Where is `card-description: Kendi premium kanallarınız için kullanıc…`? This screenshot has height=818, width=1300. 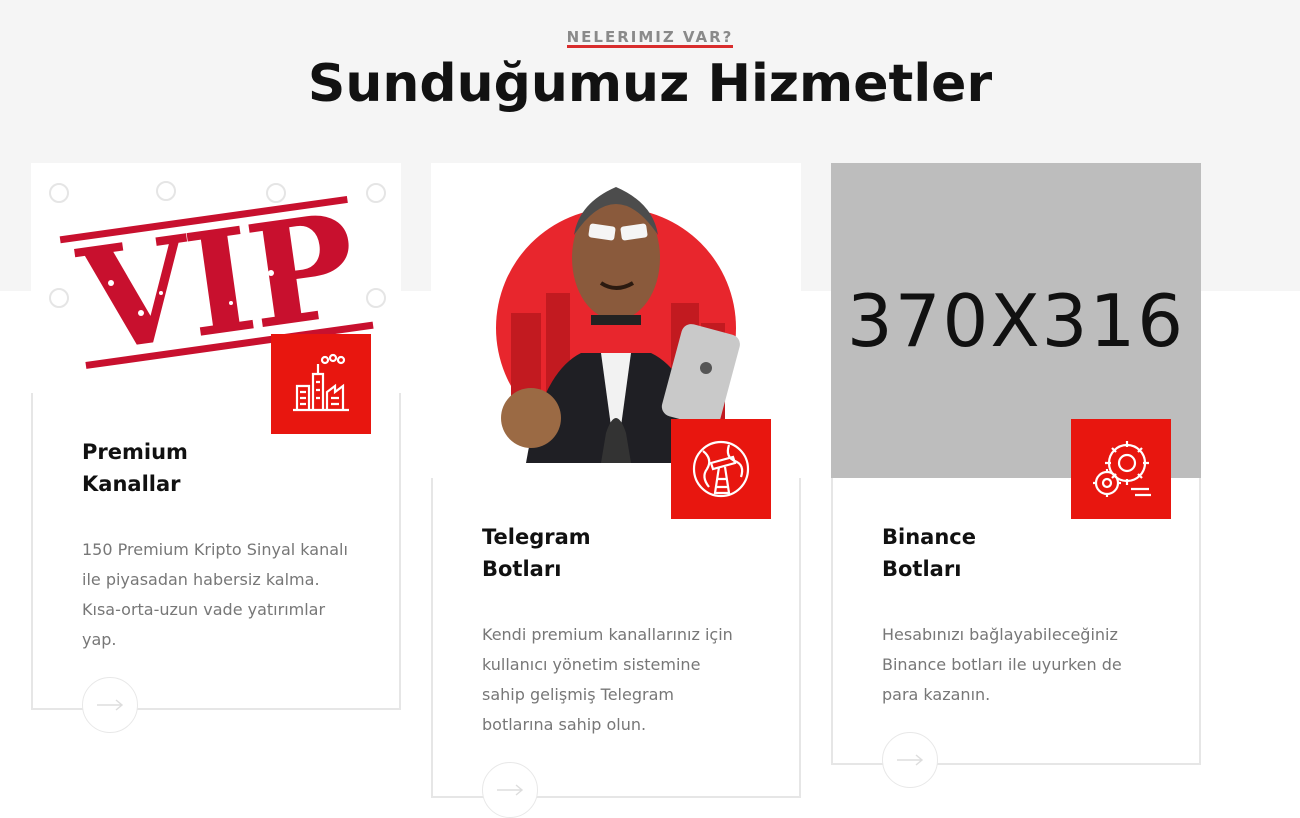
card-description: Kendi premium kanallarınız için kullanıc… is located at coordinates (607, 679).